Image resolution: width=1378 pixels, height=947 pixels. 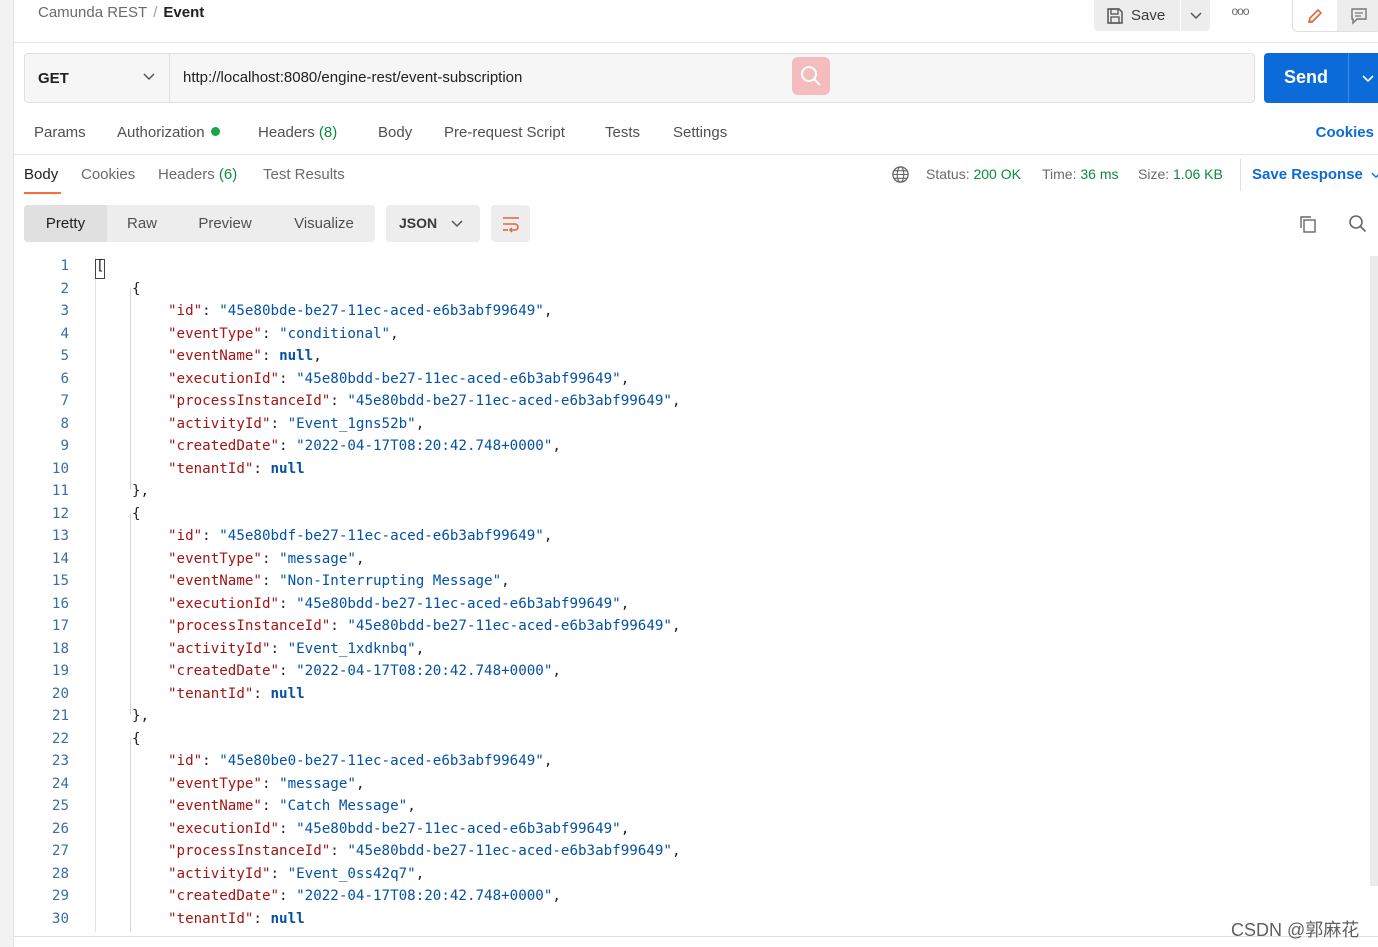 What do you see at coordinates (130, 614) in the screenshot?
I see `indent-guide` at bounding box center [130, 614].